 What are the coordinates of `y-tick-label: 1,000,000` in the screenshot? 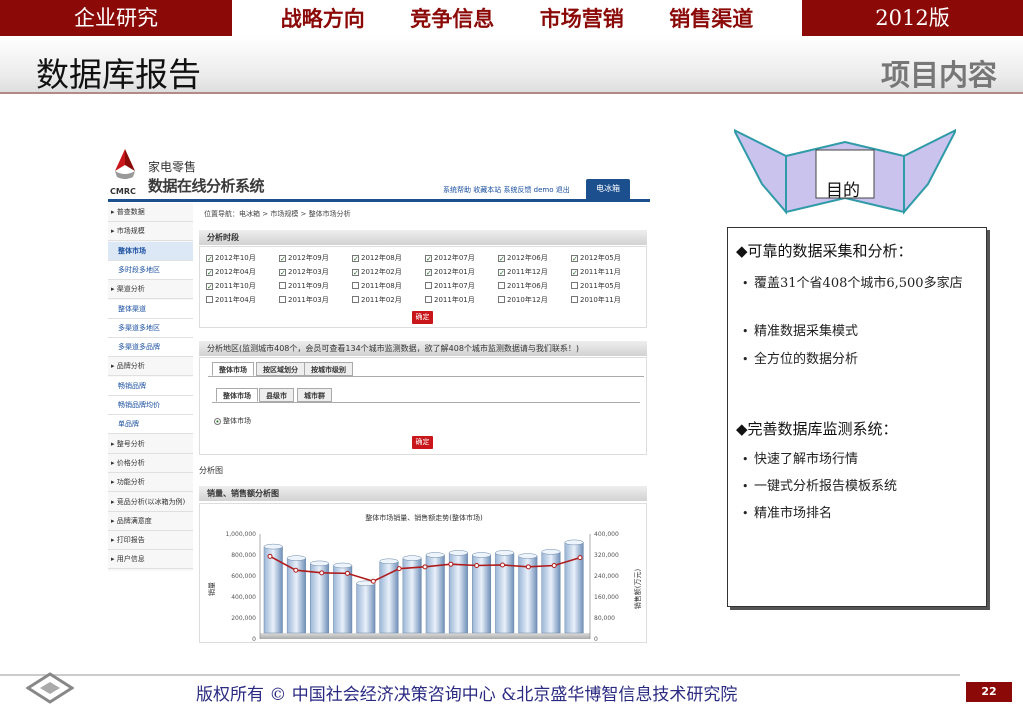 It's located at (240, 534).